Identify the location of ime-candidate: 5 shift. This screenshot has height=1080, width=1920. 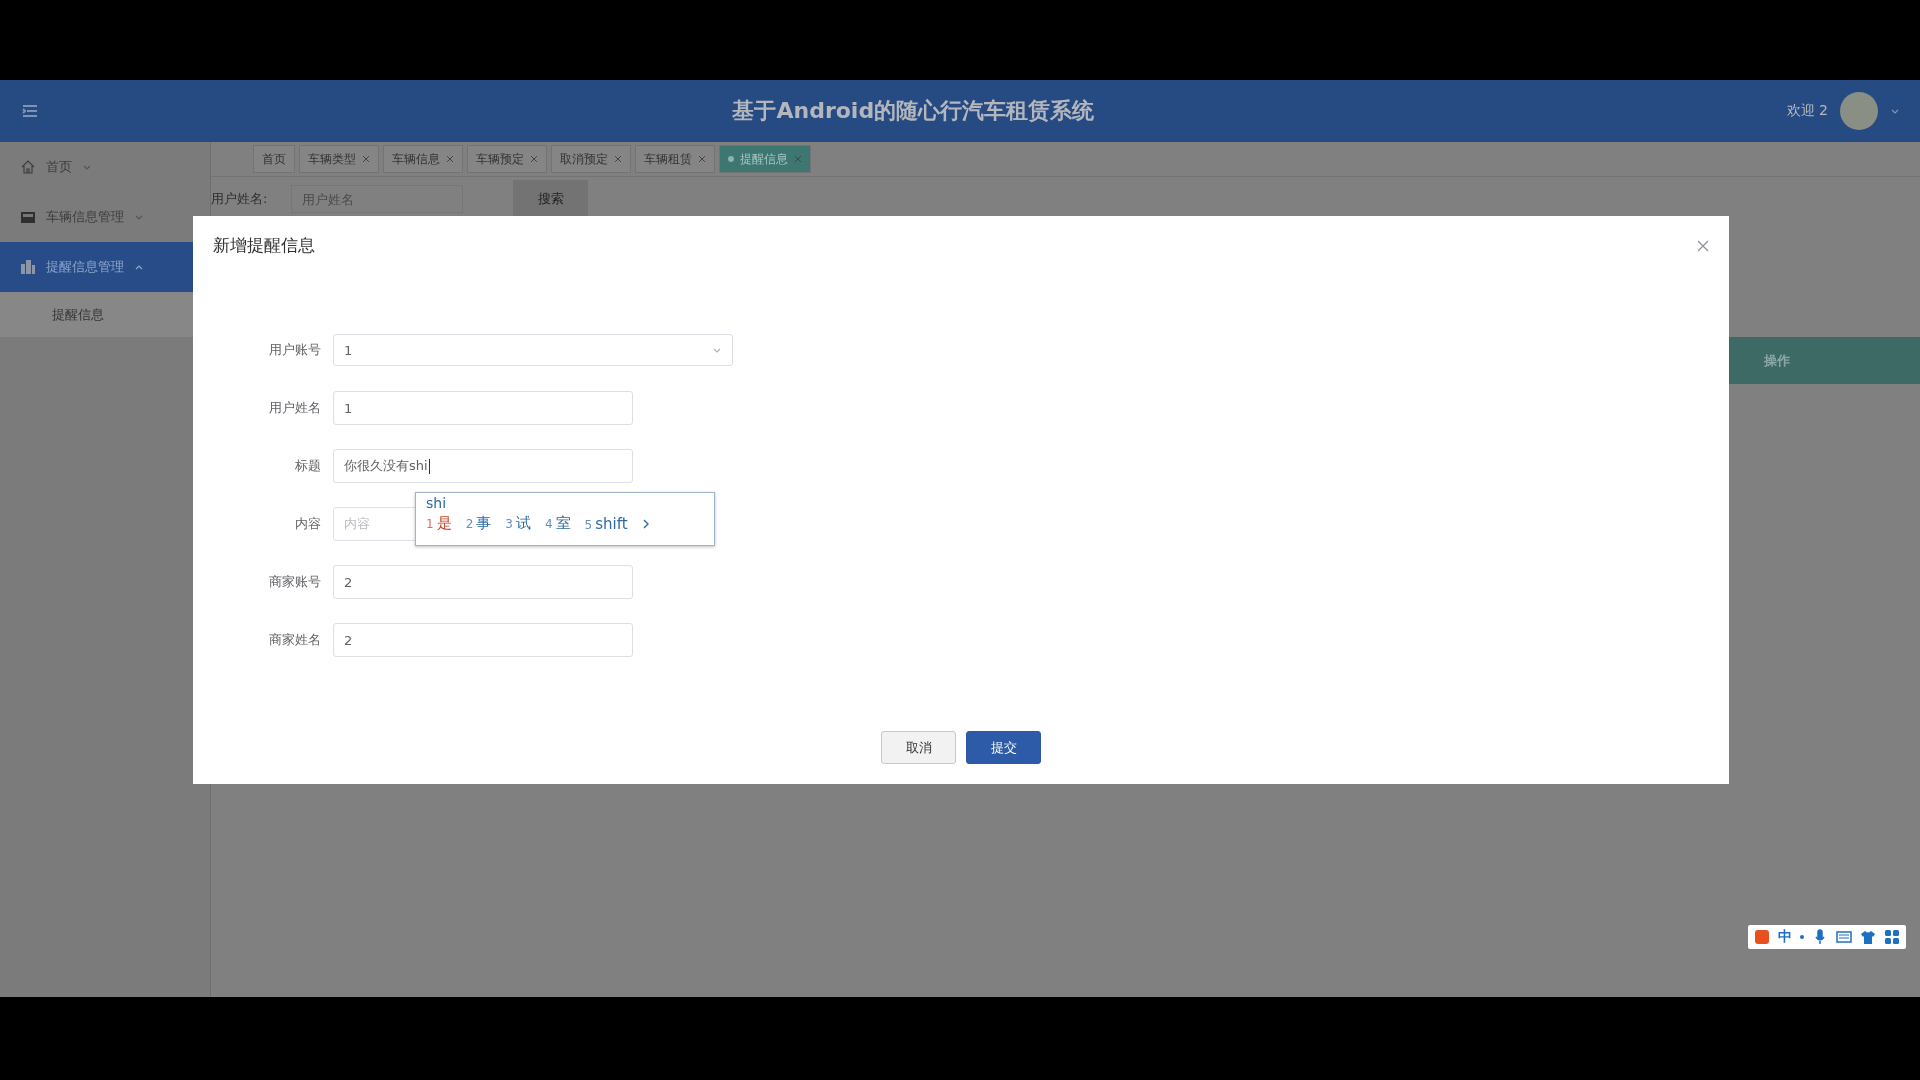
(606, 523).